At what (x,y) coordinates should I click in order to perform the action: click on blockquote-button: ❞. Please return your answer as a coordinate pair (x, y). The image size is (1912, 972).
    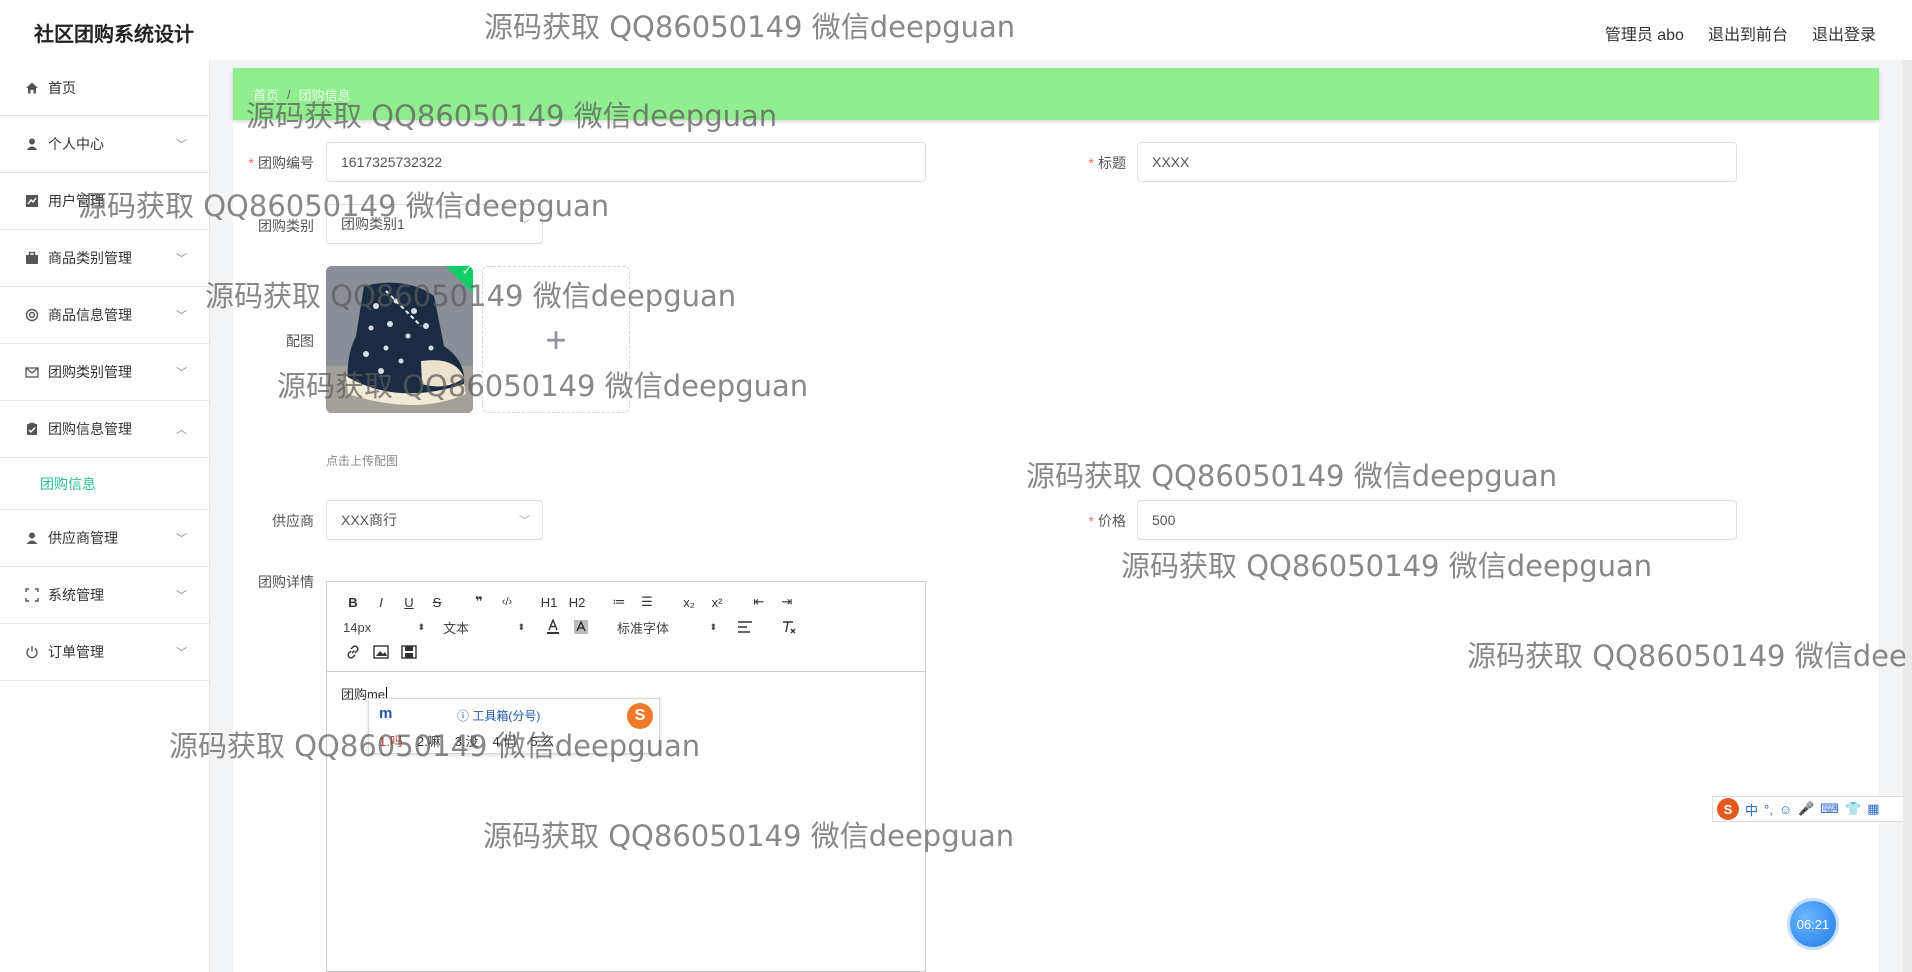
    Looking at the image, I should click on (479, 602).